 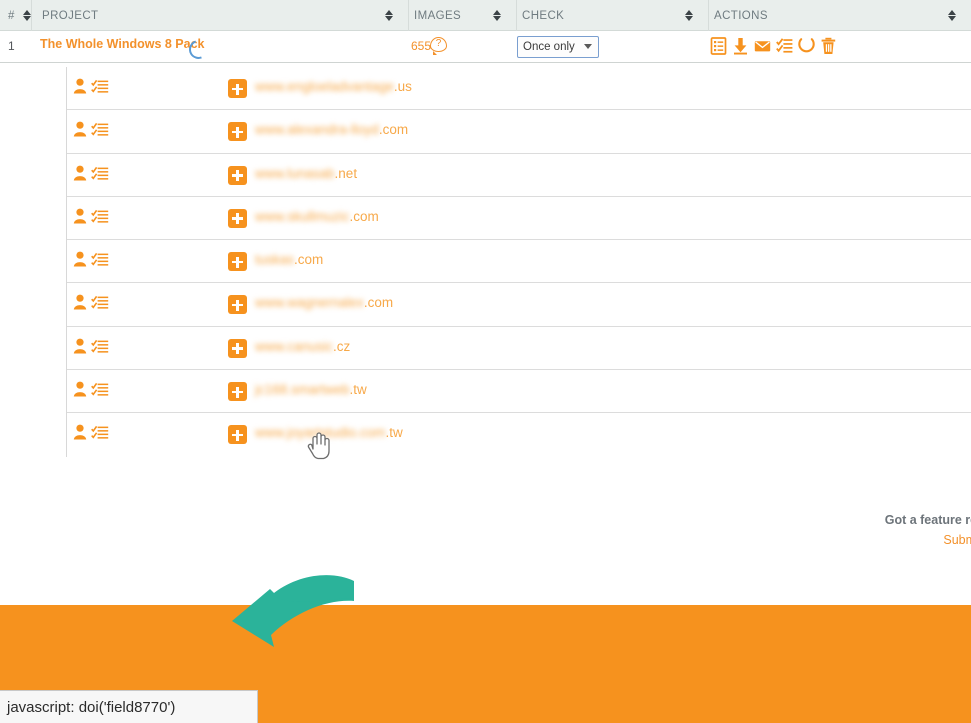 What do you see at coordinates (319, 445) in the screenshot?
I see `mouse-cursor-pointer-icon` at bounding box center [319, 445].